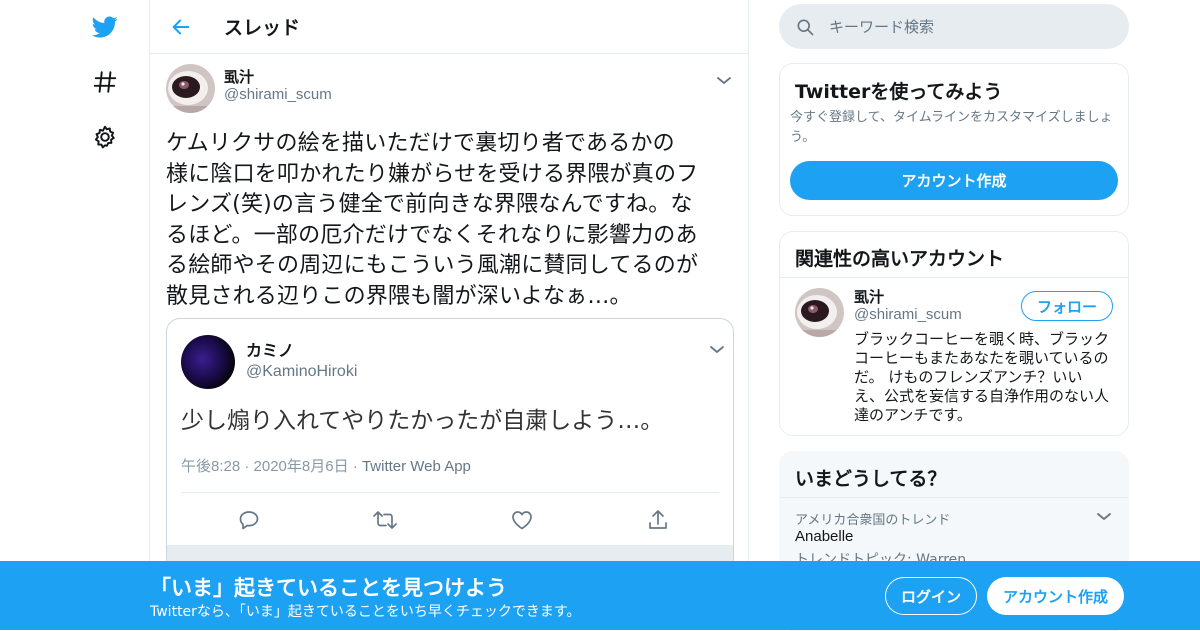 This screenshot has height=631, width=1200. What do you see at coordinates (249, 520) in the screenshot?
I see `reply-icon` at bounding box center [249, 520].